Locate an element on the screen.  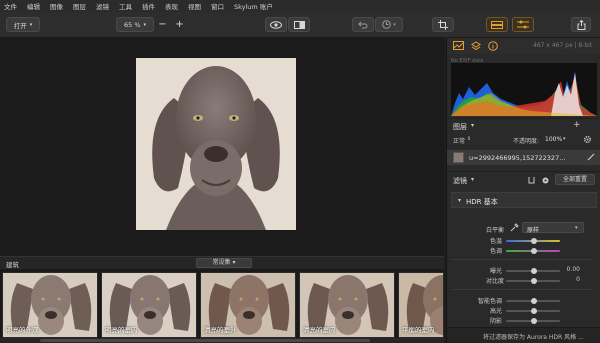
split-view-icon is located at coordinates (299, 24).